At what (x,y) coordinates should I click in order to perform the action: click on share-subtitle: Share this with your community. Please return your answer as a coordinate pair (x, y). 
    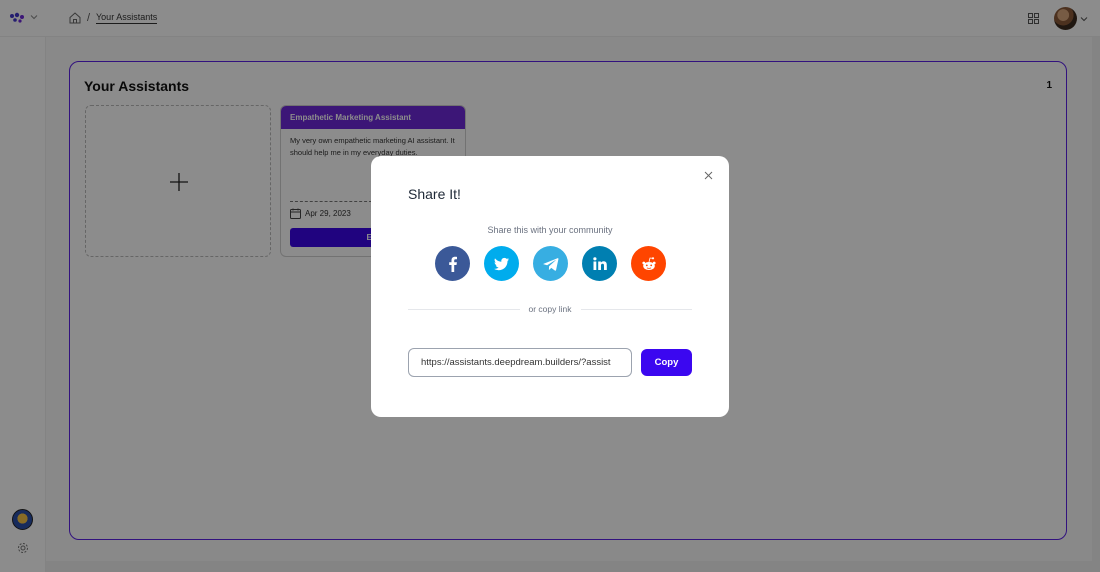
    Looking at the image, I should click on (550, 230).